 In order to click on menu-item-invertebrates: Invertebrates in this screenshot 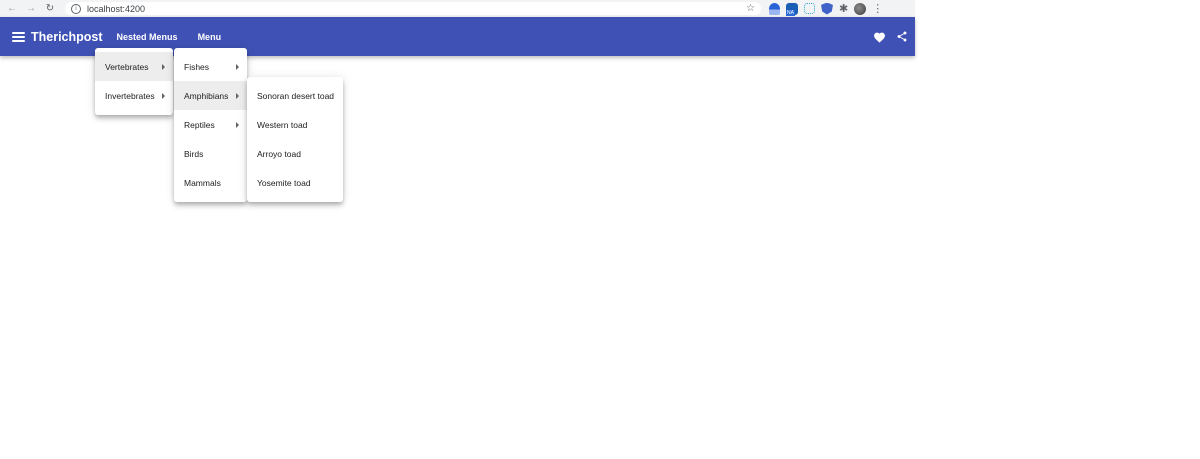, I will do `click(134, 95)`.